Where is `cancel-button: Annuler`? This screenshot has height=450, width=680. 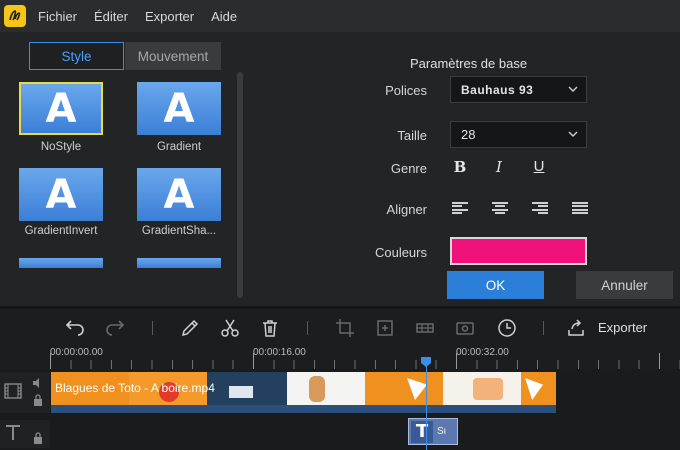 cancel-button: Annuler is located at coordinates (624, 285).